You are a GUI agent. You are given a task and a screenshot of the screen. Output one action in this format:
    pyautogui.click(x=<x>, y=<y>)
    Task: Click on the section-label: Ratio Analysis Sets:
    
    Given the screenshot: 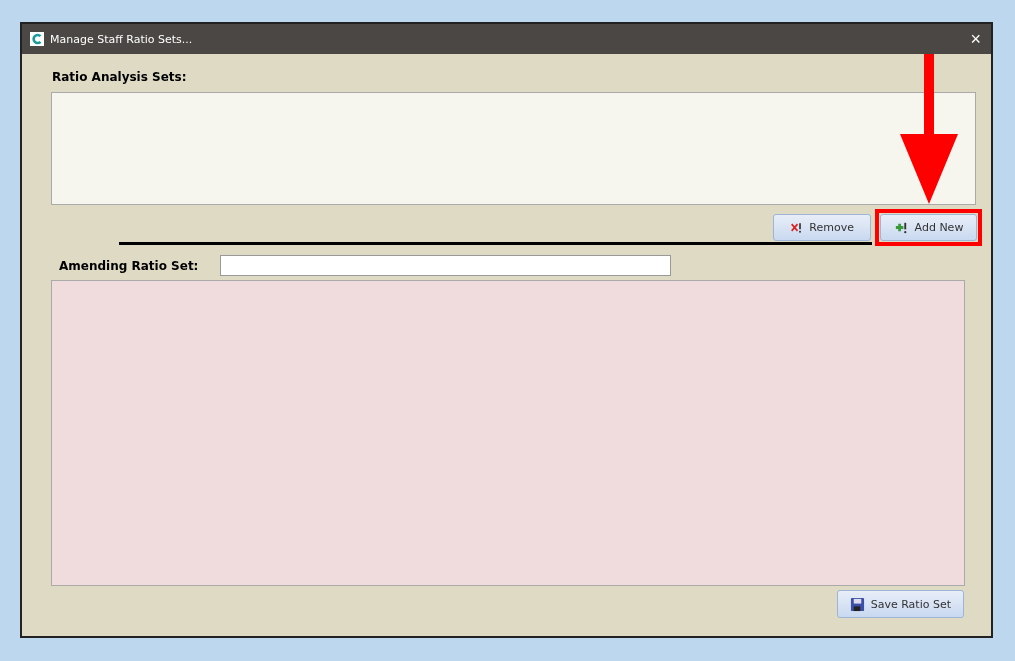 What is the action you would take?
    pyautogui.click(x=120, y=77)
    